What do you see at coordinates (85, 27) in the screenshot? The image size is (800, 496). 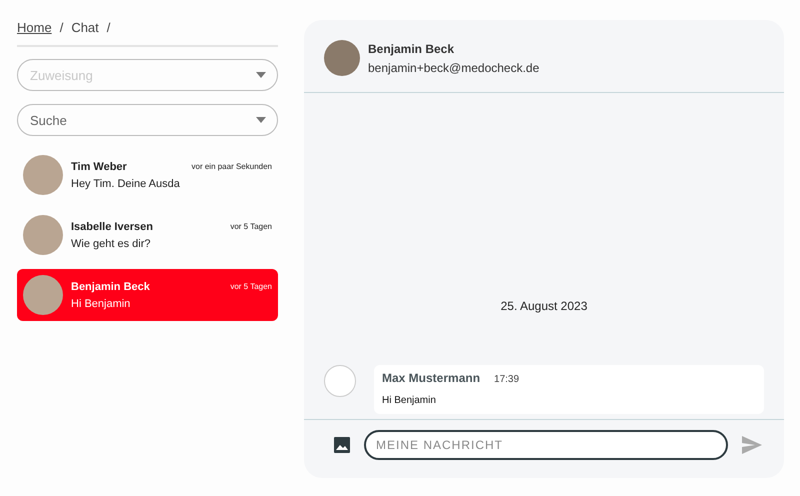 I see `breadcrumb-item: Chat` at bounding box center [85, 27].